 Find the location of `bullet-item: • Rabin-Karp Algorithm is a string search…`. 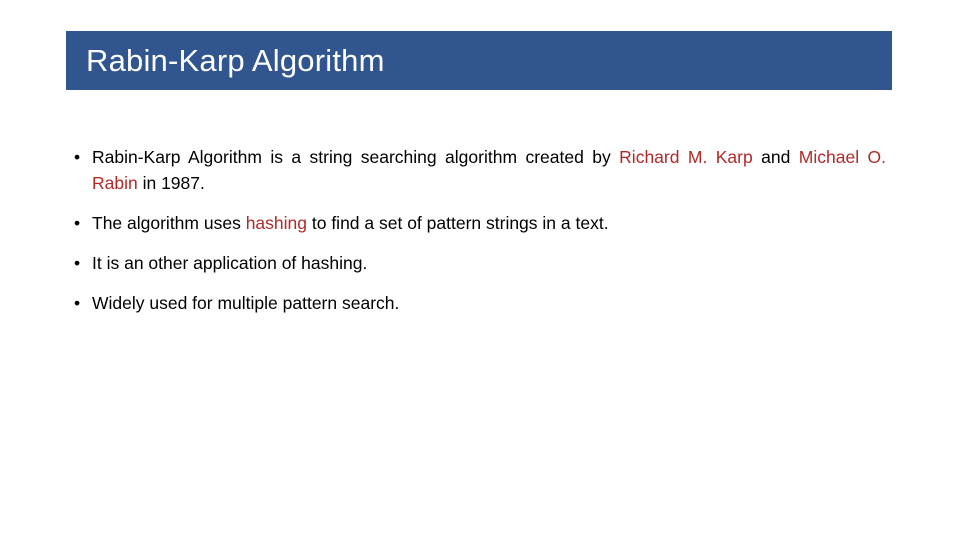

bullet-item: • Rabin-Karp Algorithm is a string search… is located at coordinates (476, 170).